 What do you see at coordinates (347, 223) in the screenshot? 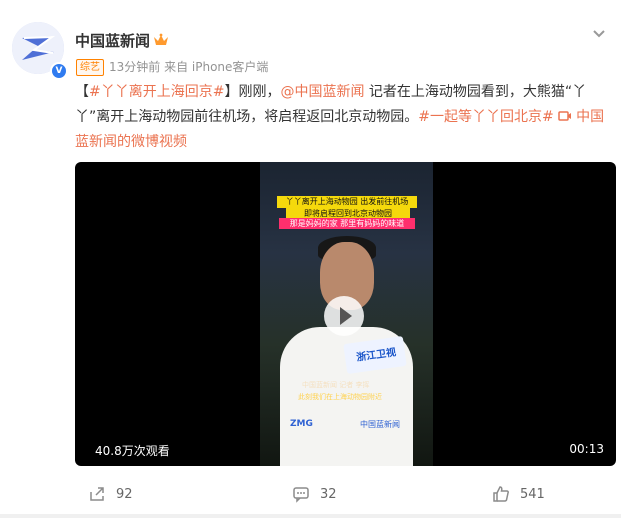
I see `video-caption-3: 那是妈妈的家 那里有妈妈的味道` at bounding box center [347, 223].